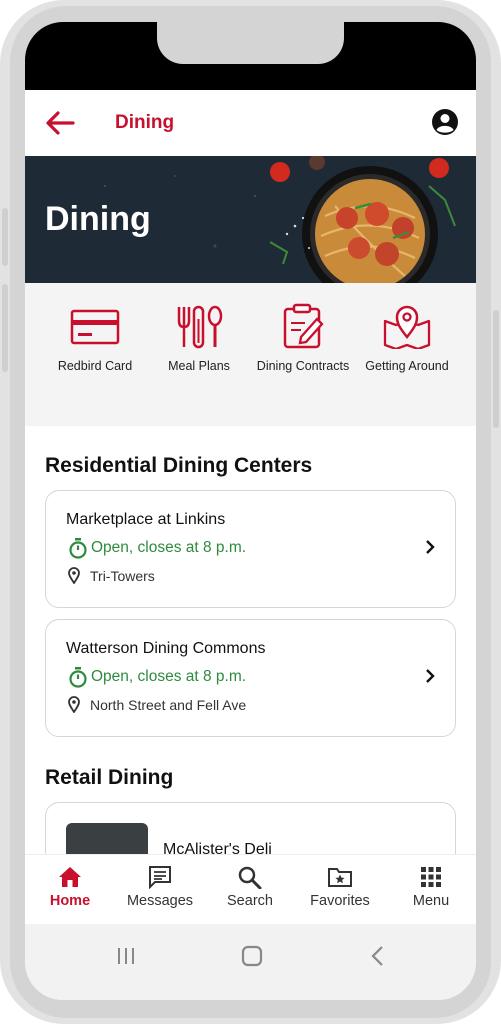  Describe the element at coordinates (98, 219) in the screenshot. I see `hero-title: Dining` at that location.